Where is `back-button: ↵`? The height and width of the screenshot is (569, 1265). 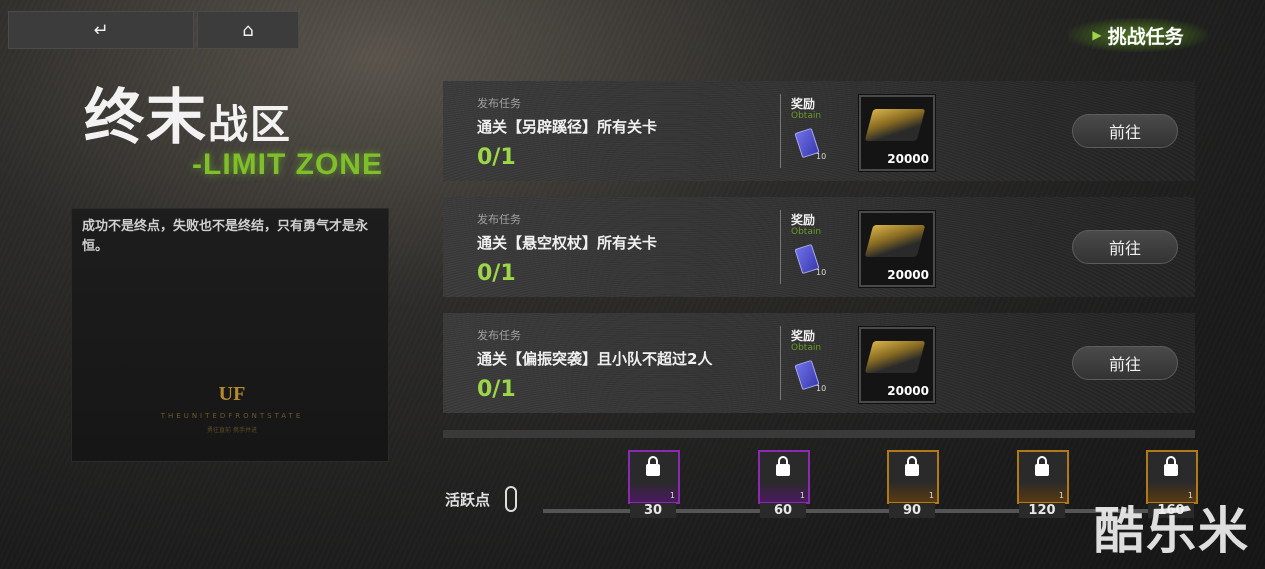
back-button: ↵ is located at coordinates (101, 30).